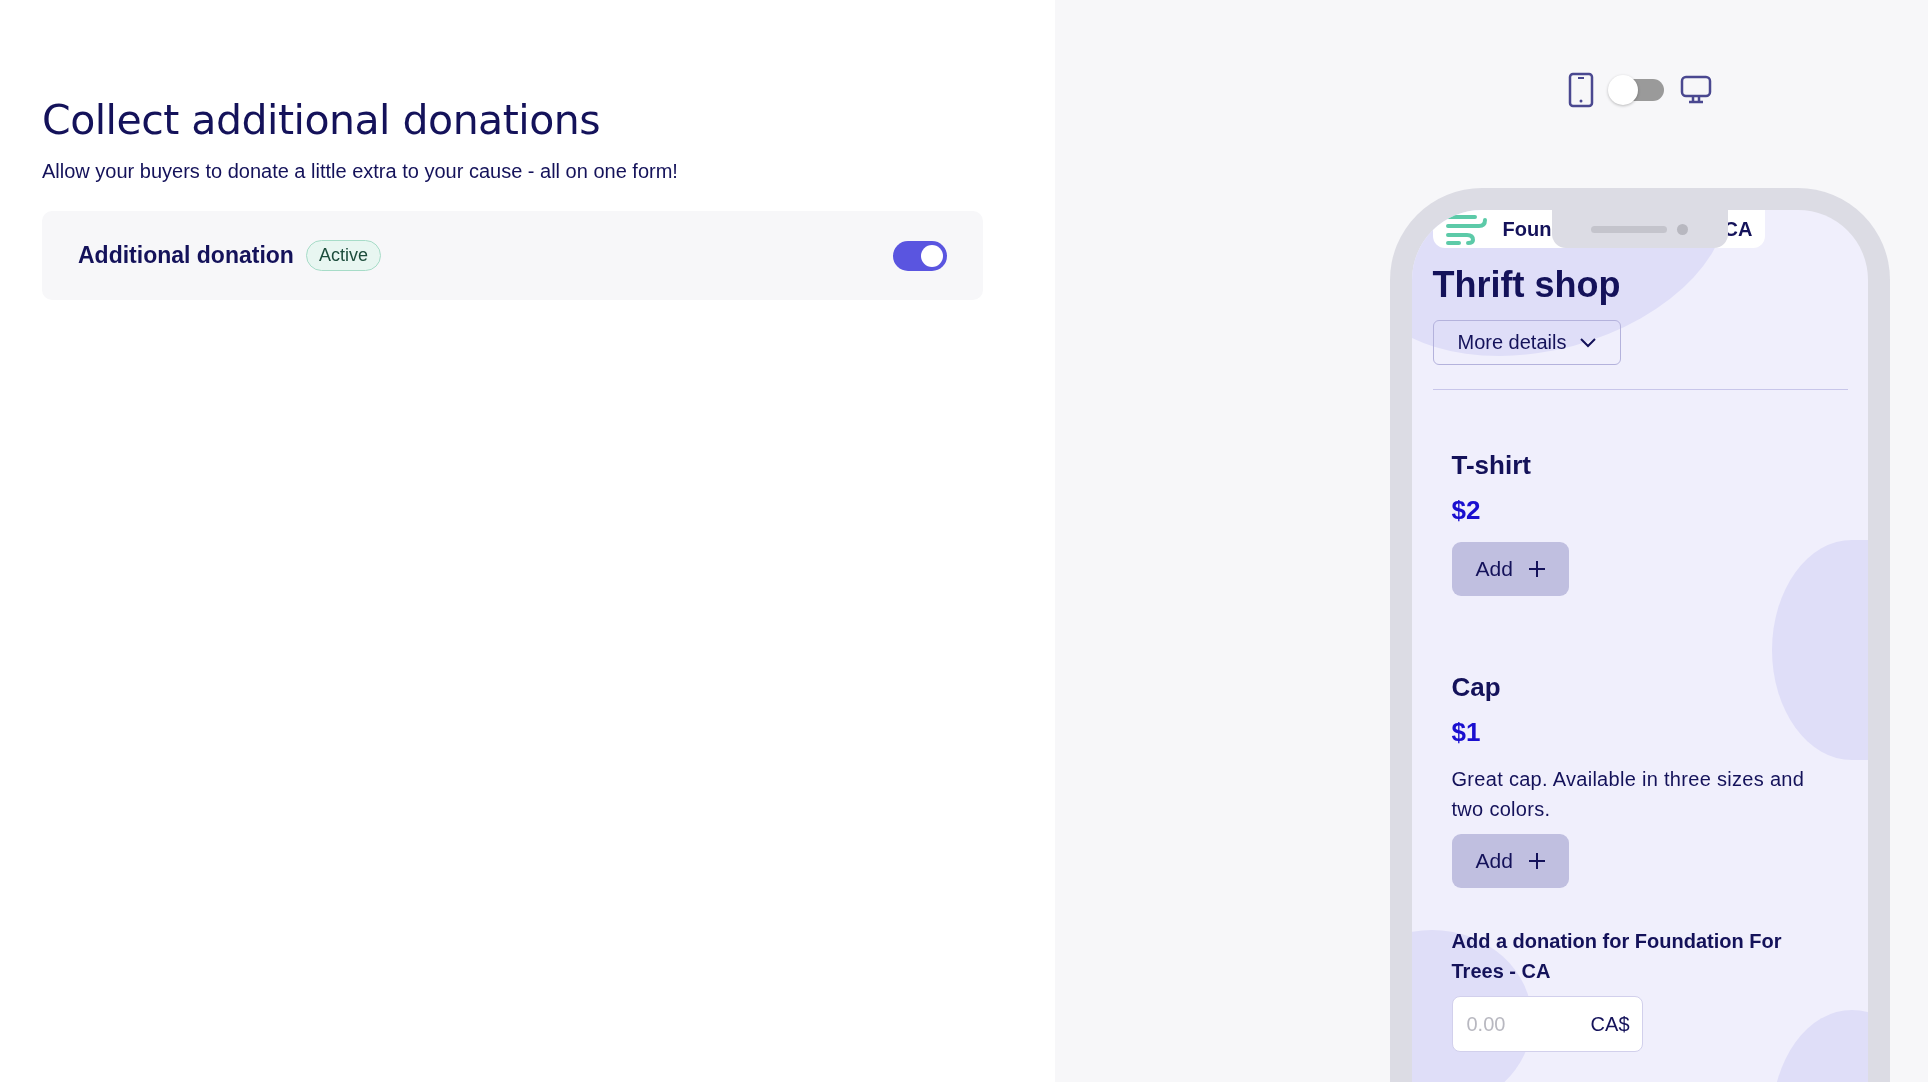 The width and height of the screenshot is (1928, 1082). What do you see at coordinates (1695, 90) in the screenshot?
I see `monitor-icon` at bounding box center [1695, 90].